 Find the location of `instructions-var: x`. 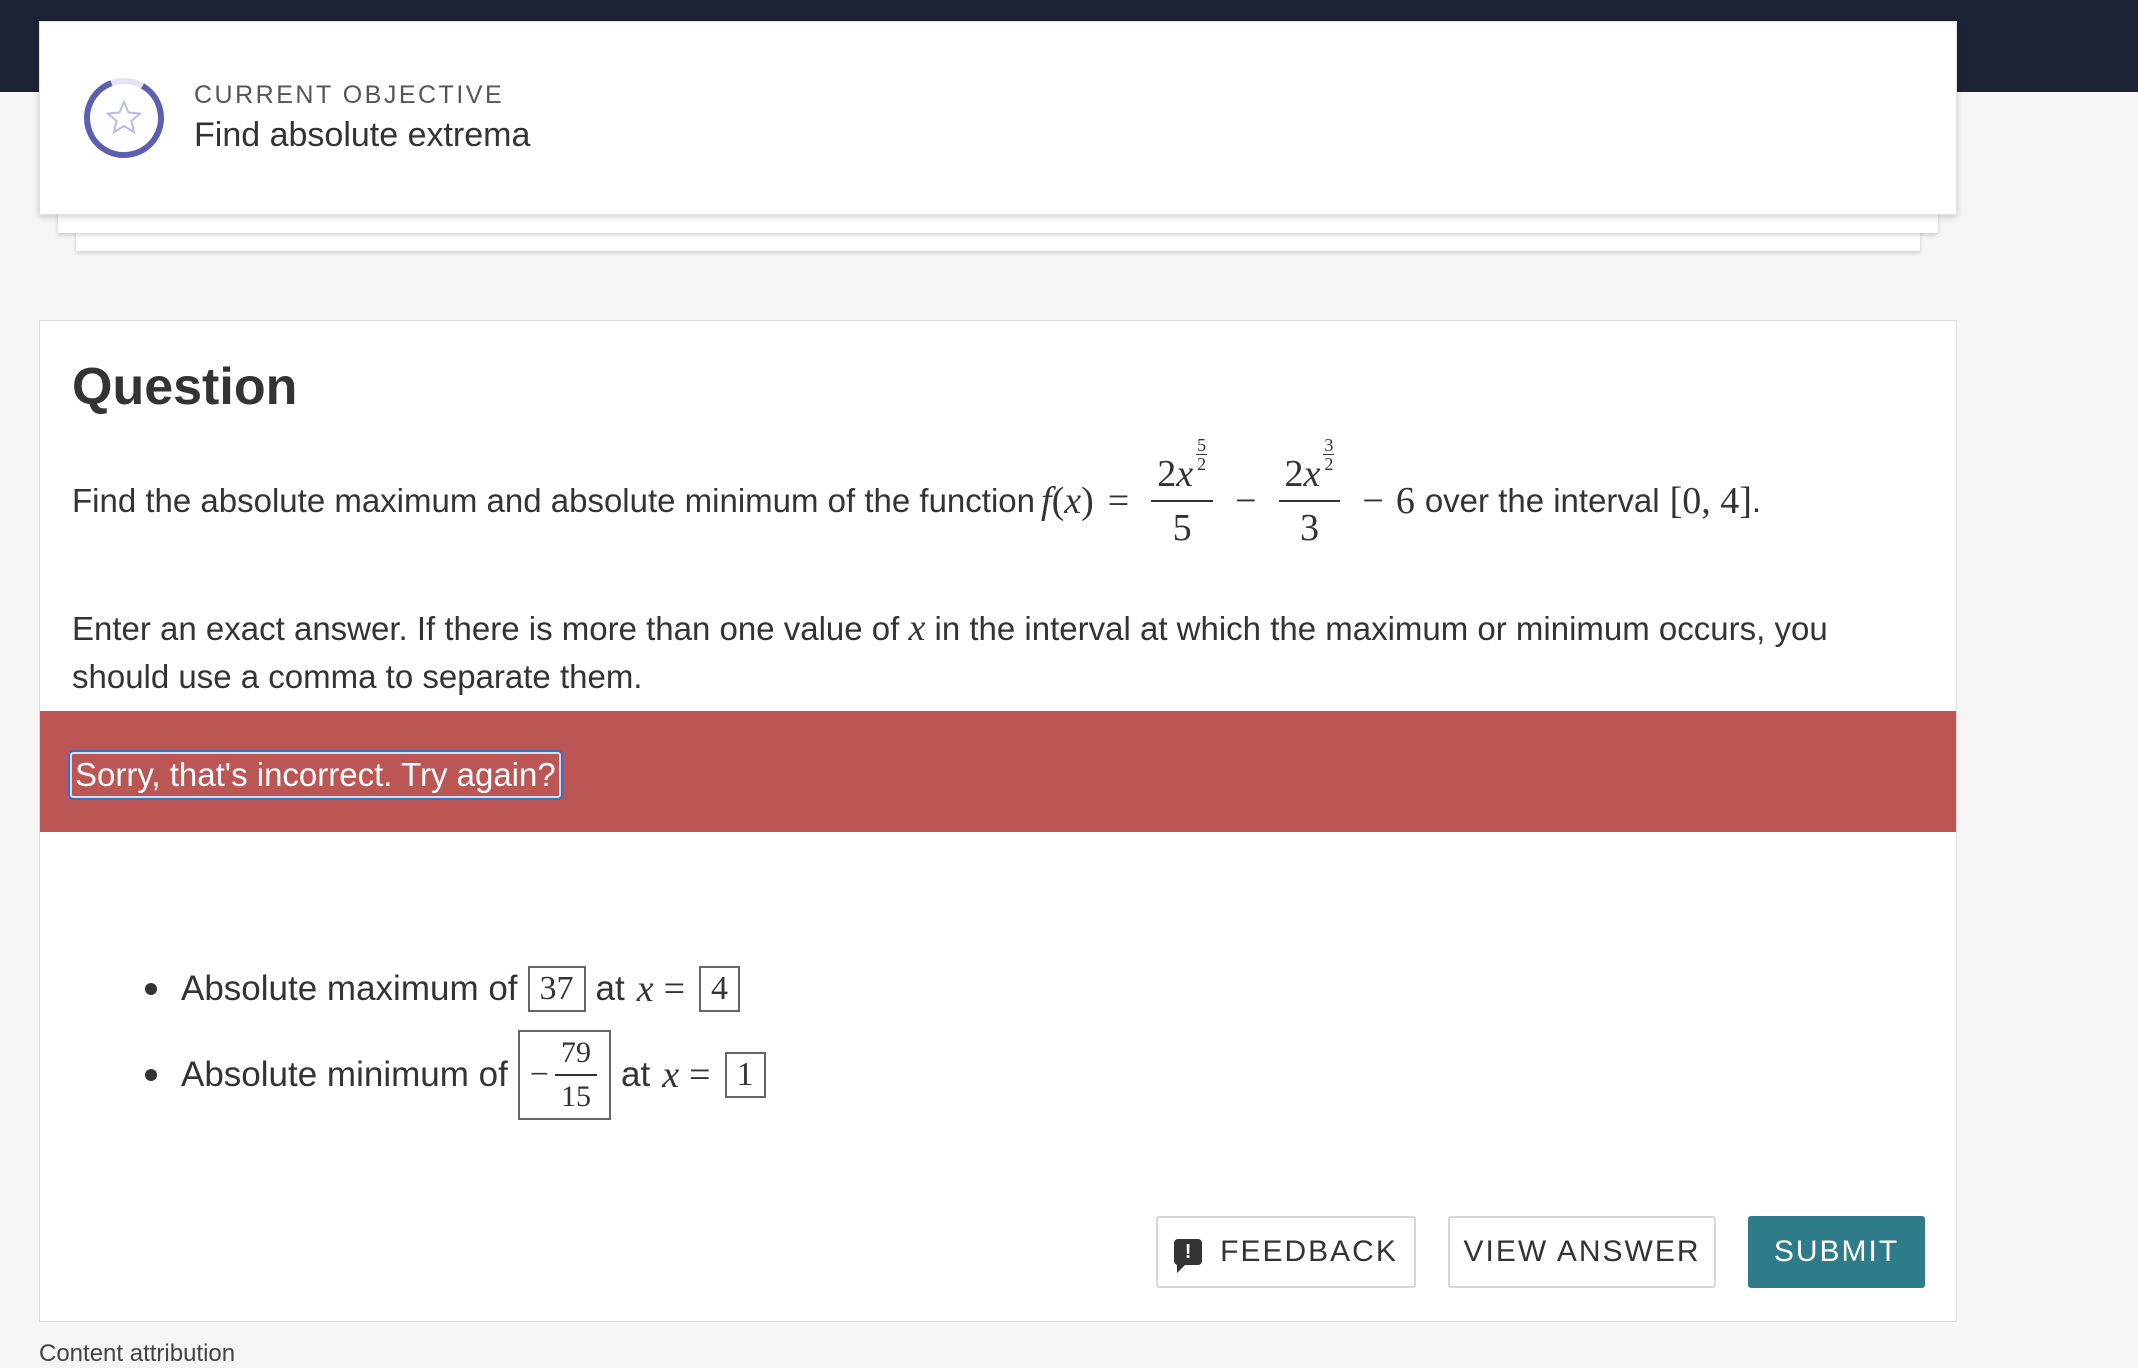

instructions-var: x is located at coordinates (917, 628).